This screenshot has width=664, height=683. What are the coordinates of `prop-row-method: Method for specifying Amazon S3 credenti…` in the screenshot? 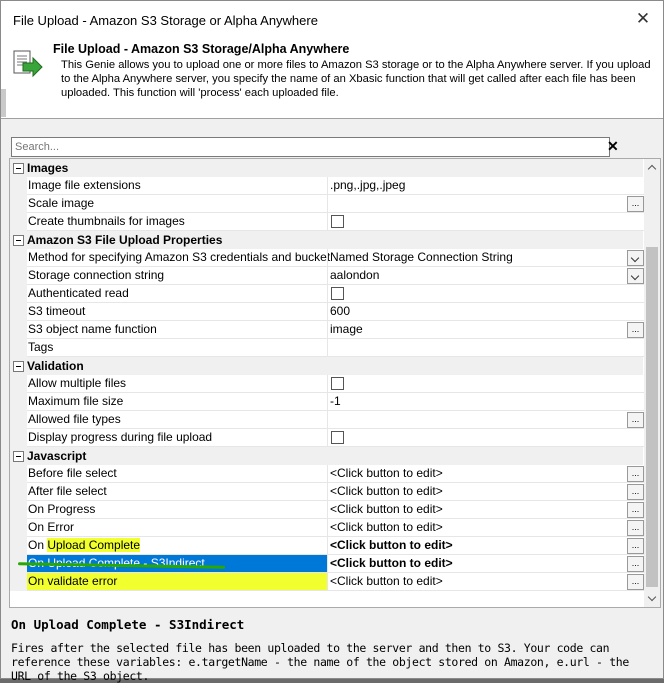 It's located at (328, 258).